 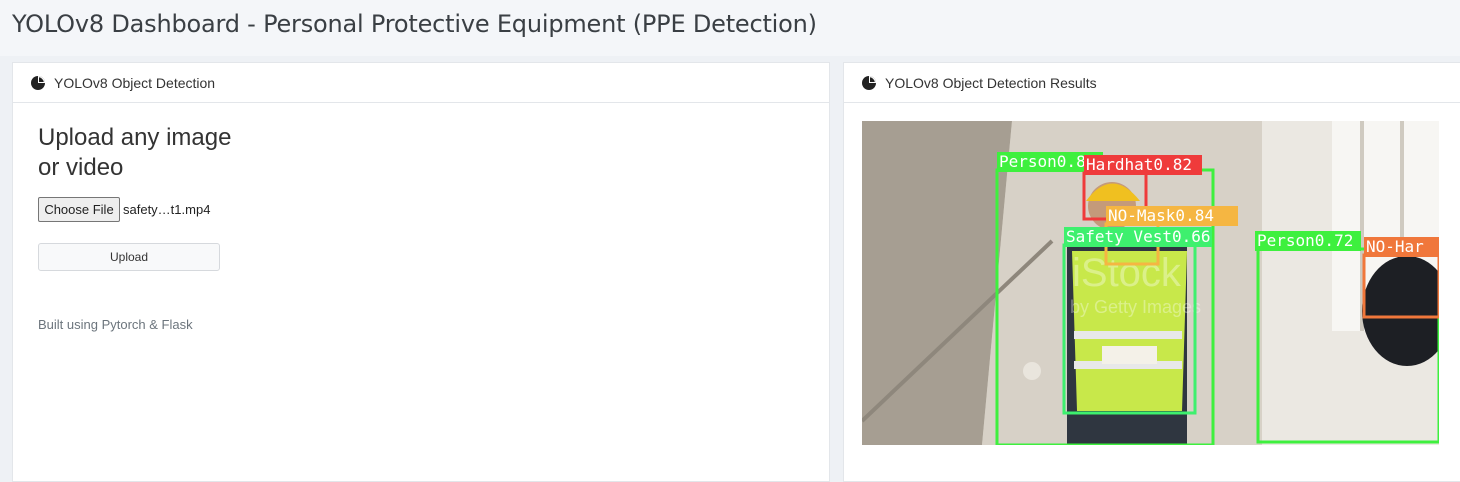 What do you see at coordinates (1032, 371) in the screenshot?
I see `wall-lamp` at bounding box center [1032, 371].